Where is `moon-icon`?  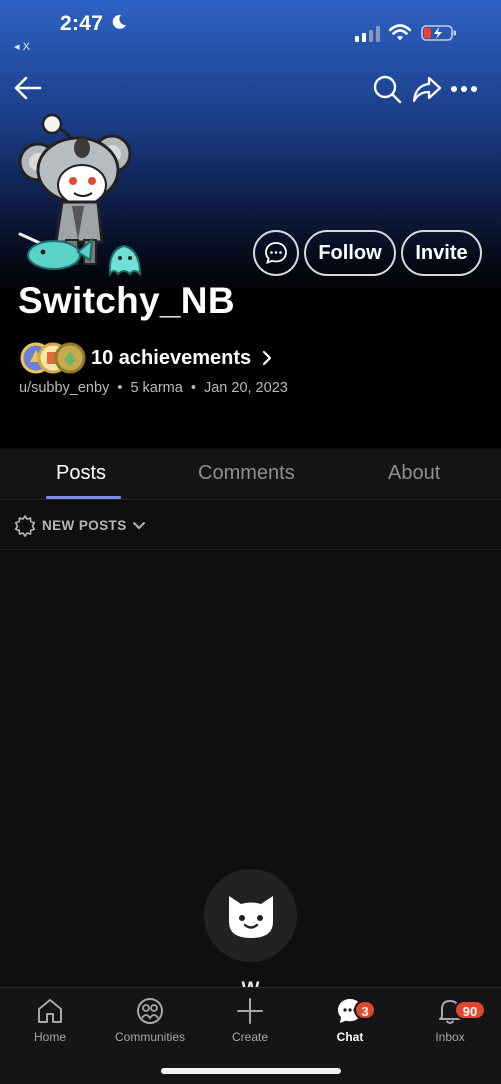 moon-icon is located at coordinates (119, 21).